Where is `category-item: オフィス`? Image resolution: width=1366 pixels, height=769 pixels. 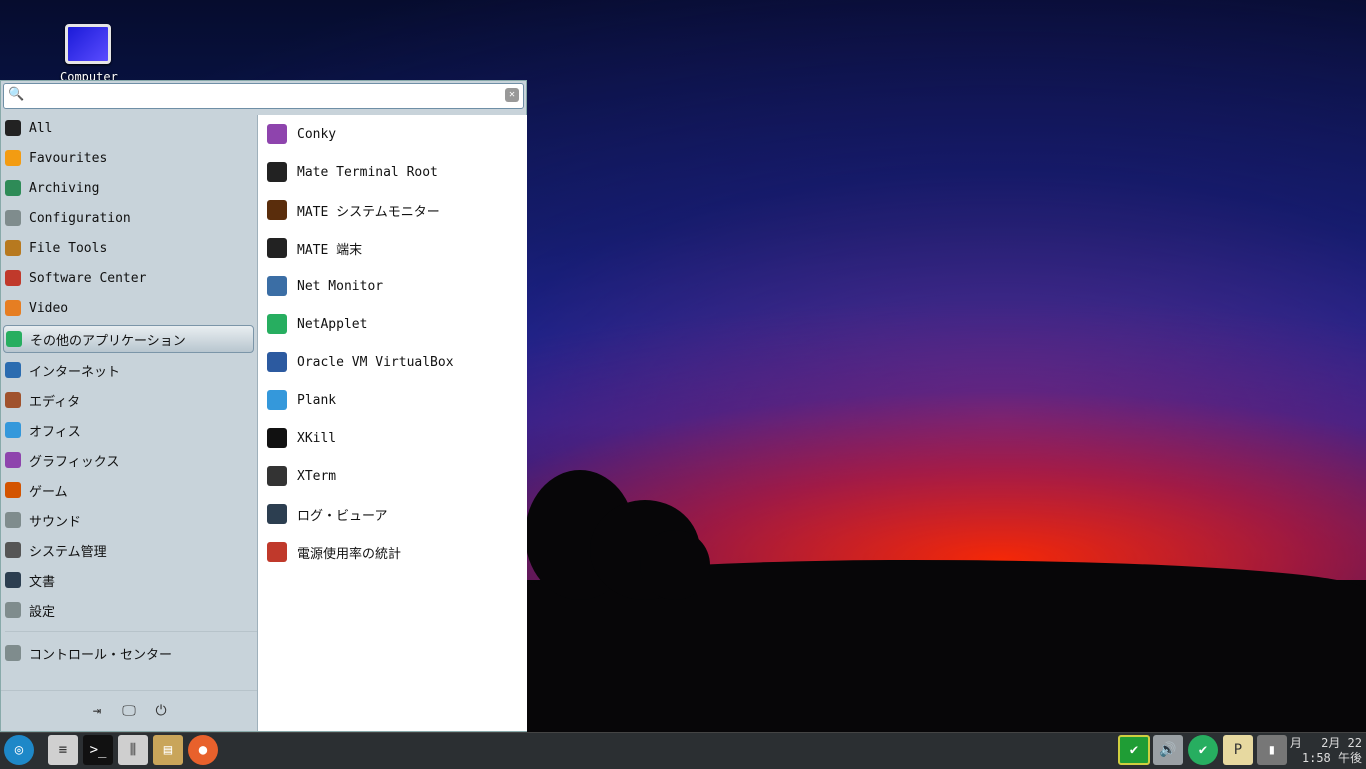 category-item: オフィス is located at coordinates (129, 430).